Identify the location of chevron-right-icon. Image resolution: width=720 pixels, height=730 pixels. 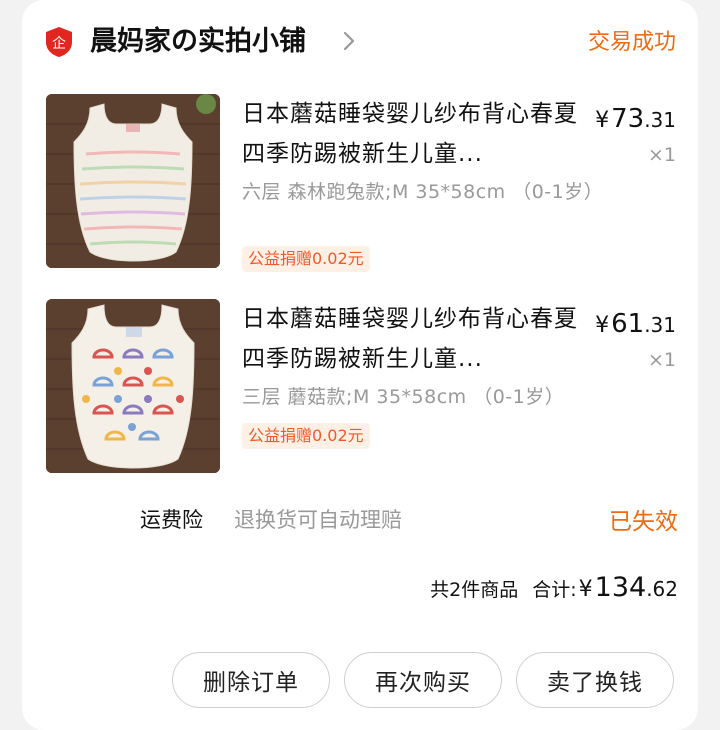
(349, 41).